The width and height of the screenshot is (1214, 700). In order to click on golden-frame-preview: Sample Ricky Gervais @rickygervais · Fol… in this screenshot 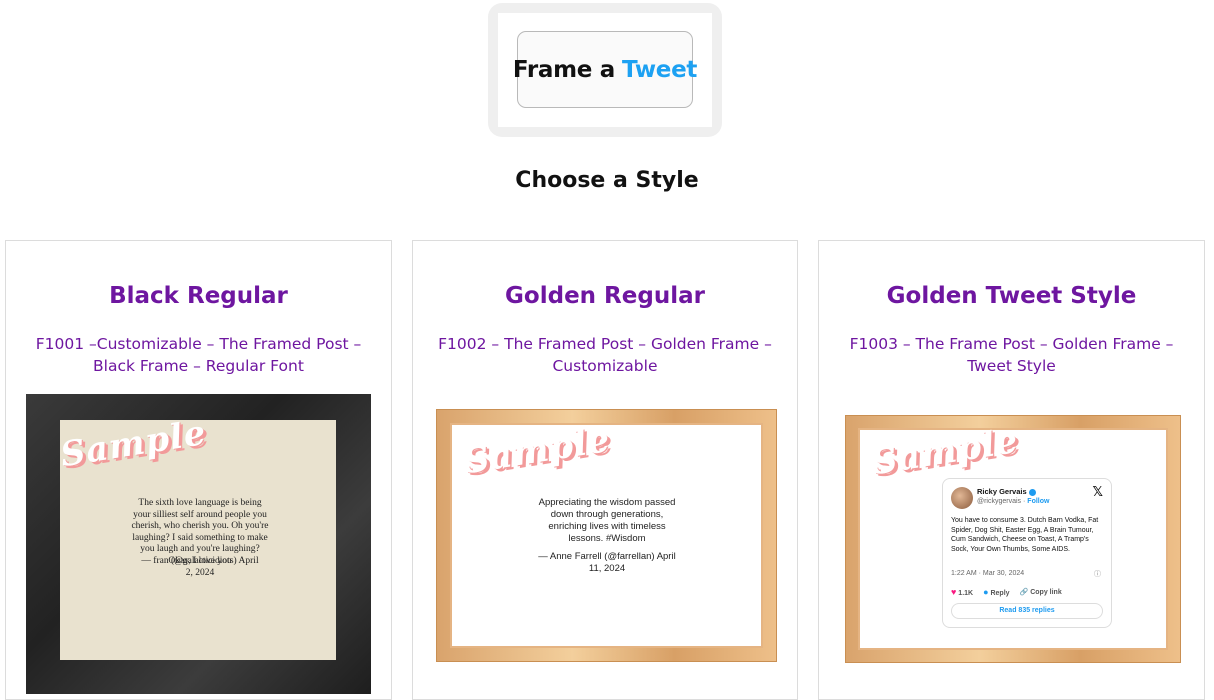, I will do `click(1013, 539)`.